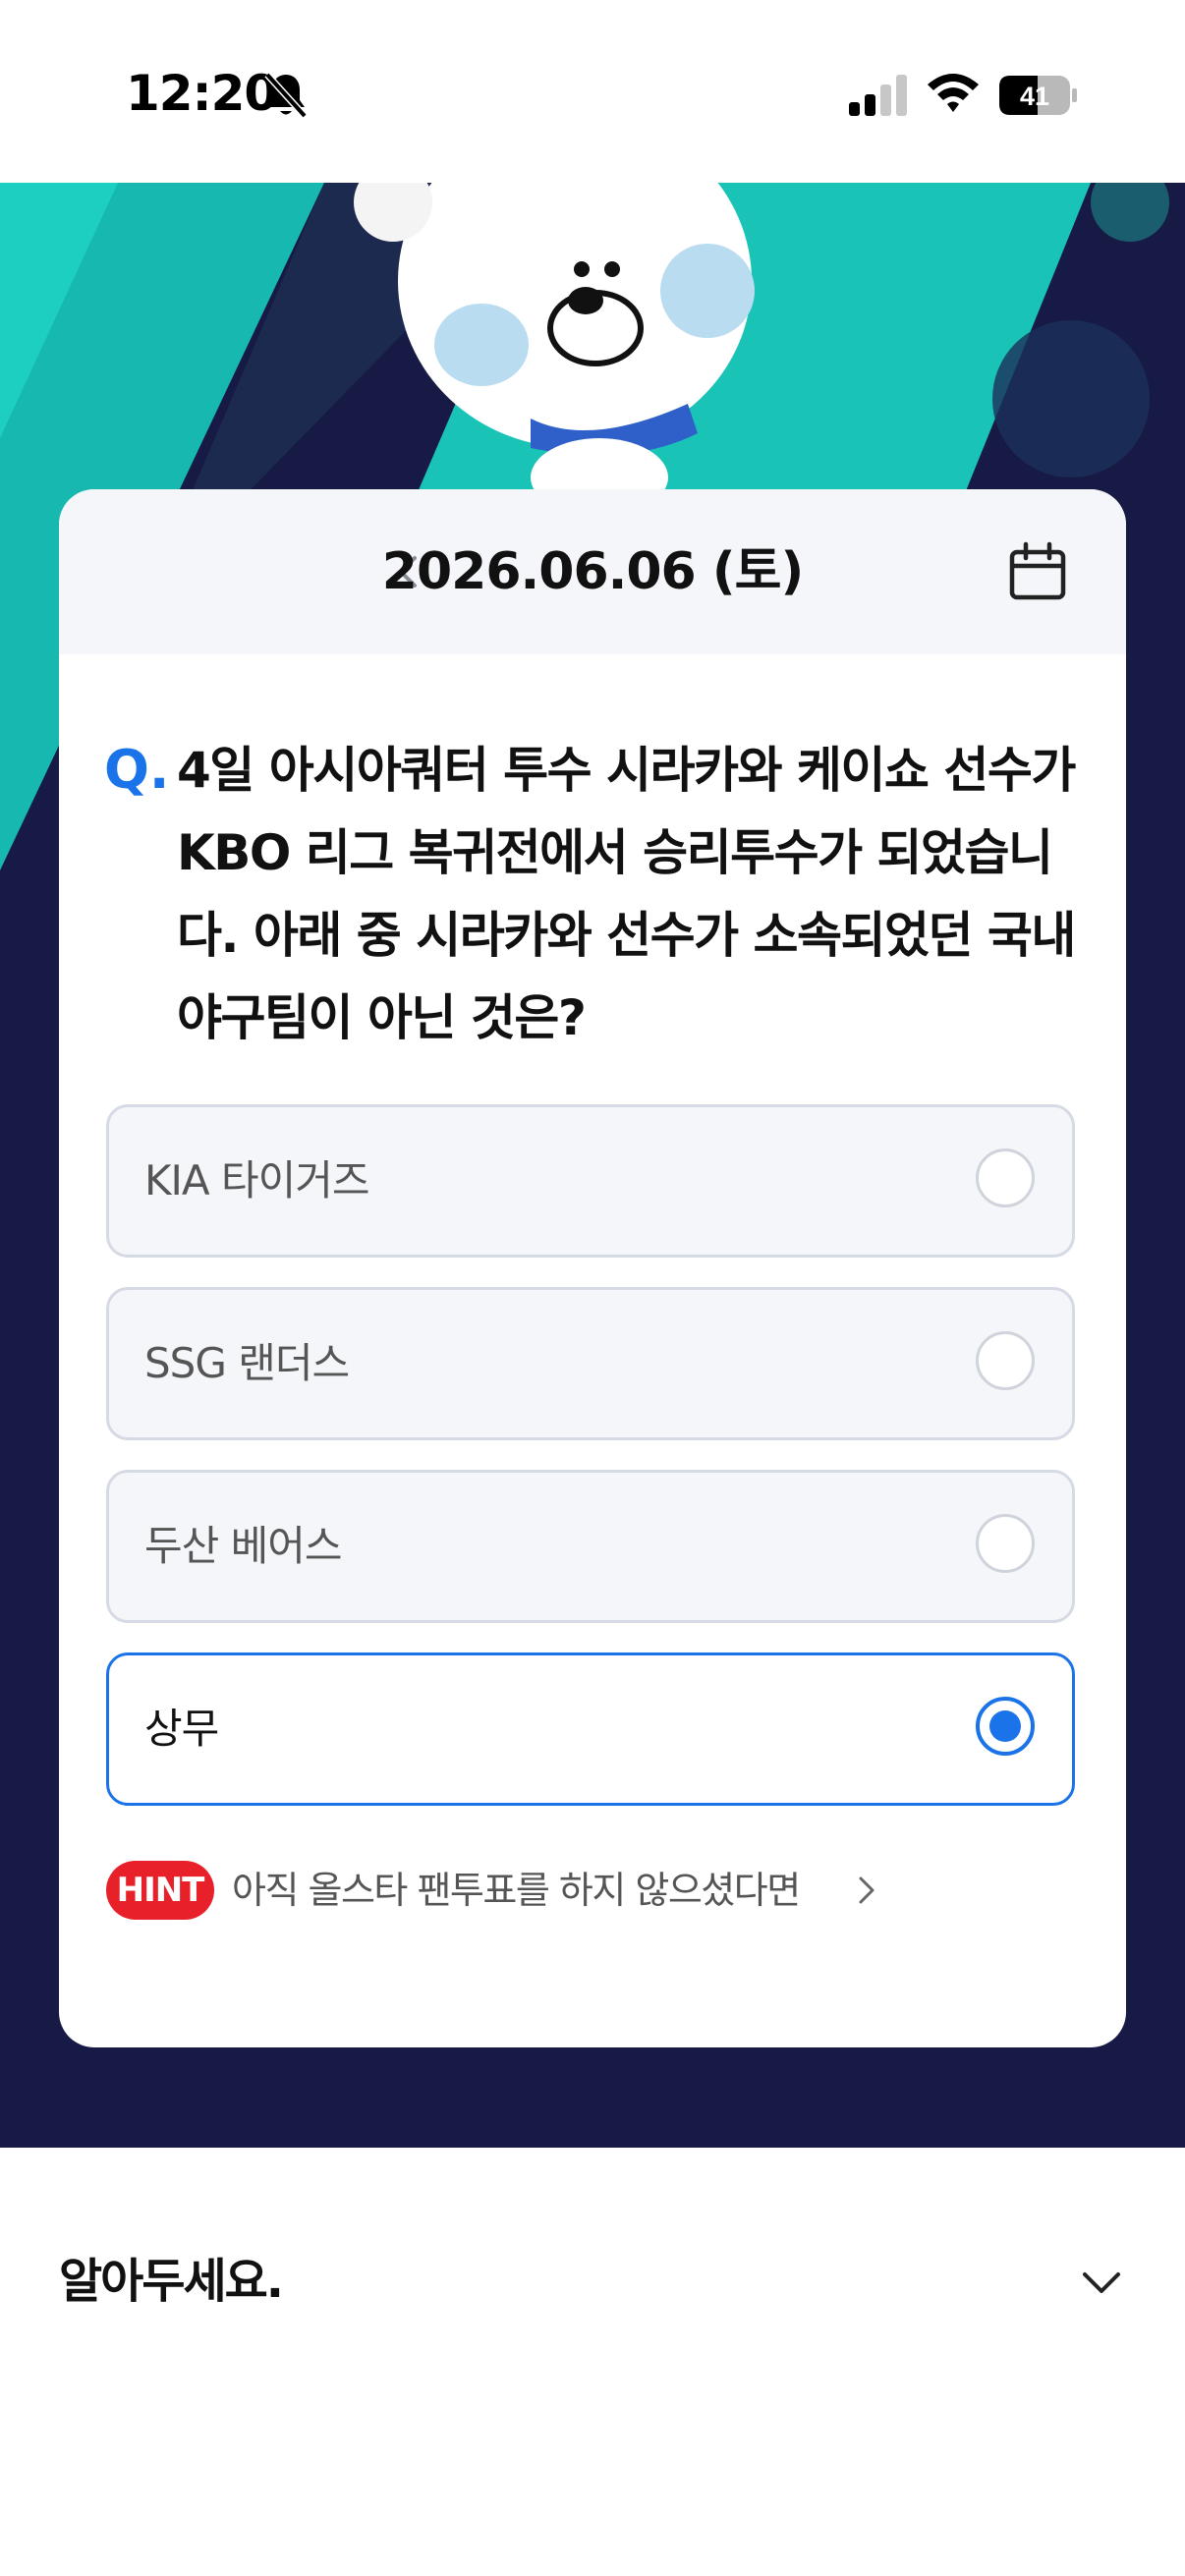 The width and height of the screenshot is (1185, 2576). I want to click on battery-level: 41, so click(1034, 96).